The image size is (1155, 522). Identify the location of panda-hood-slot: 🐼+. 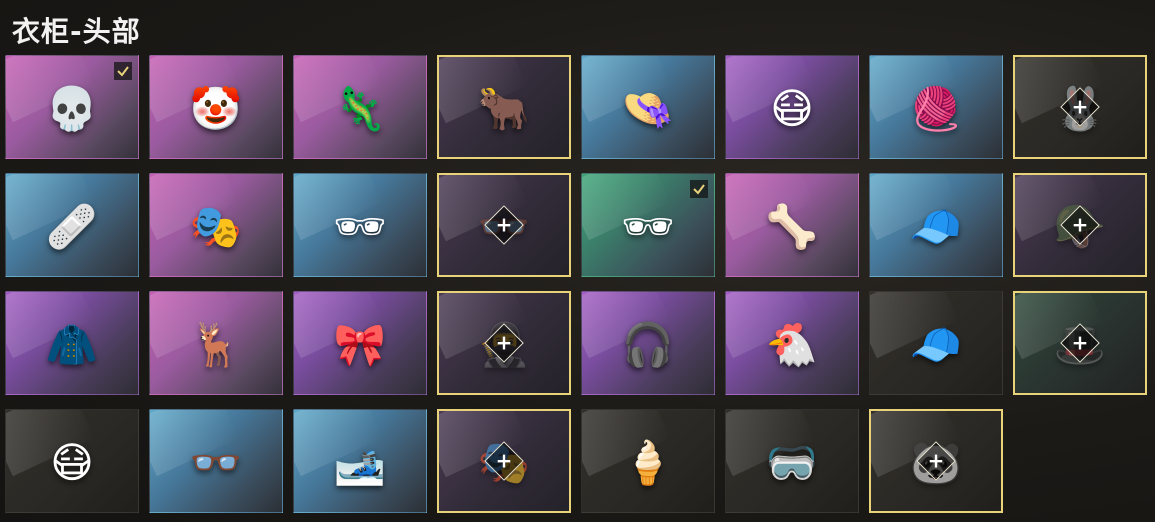
(936, 461).